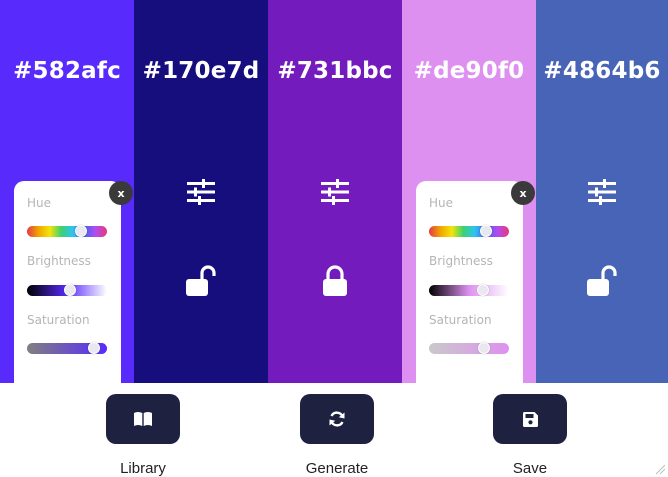  I want to click on hex-label: #582afc, so click(67, 71).